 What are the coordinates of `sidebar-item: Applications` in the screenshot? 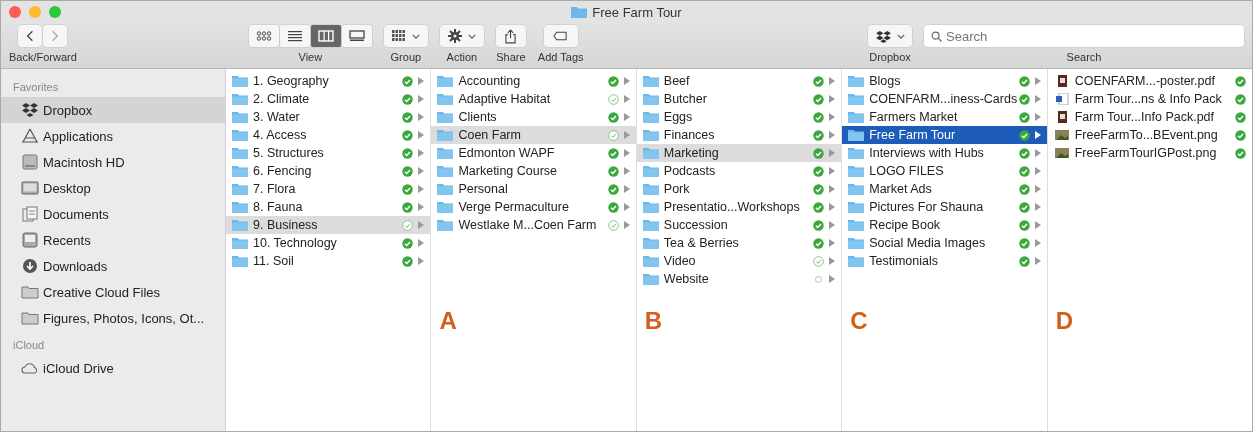 It's located at (113, 136).